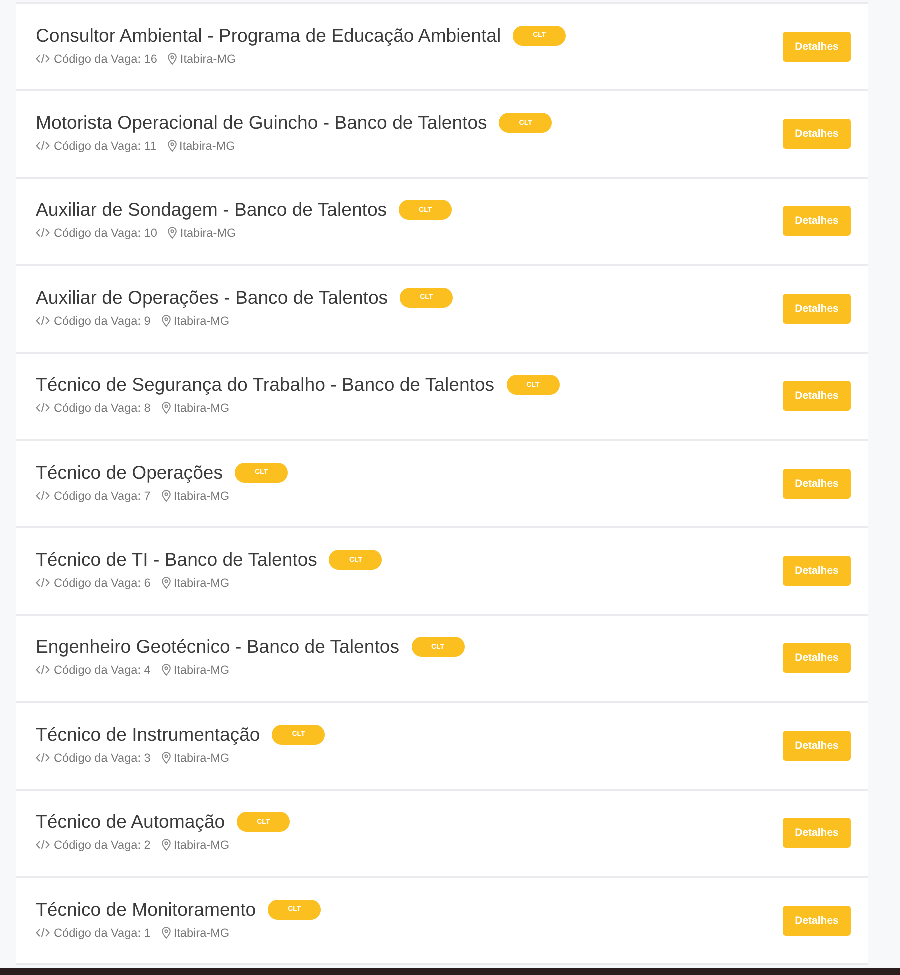 This screenshot has width=900, height=975. What do you see at coordinates (262, 123) in the screenshot?
I see `job-title: Motorista Operacional de Guincho - Banco de Talentos` at bounding box center [262, 123].